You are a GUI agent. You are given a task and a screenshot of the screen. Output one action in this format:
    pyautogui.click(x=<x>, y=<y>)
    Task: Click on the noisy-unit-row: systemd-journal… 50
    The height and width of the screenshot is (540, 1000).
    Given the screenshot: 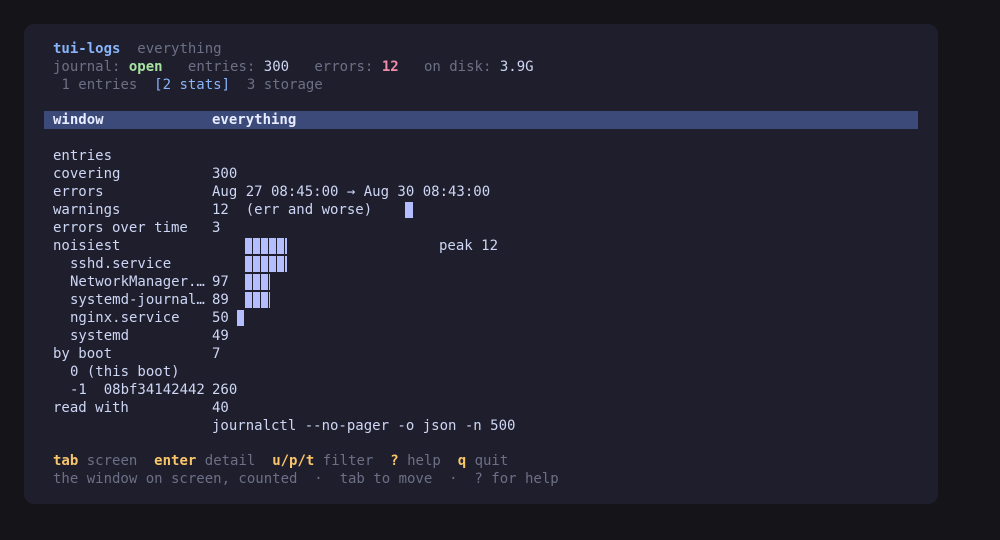 What is the action you would take?
    pyautogui.click(x=483, y=299)
    